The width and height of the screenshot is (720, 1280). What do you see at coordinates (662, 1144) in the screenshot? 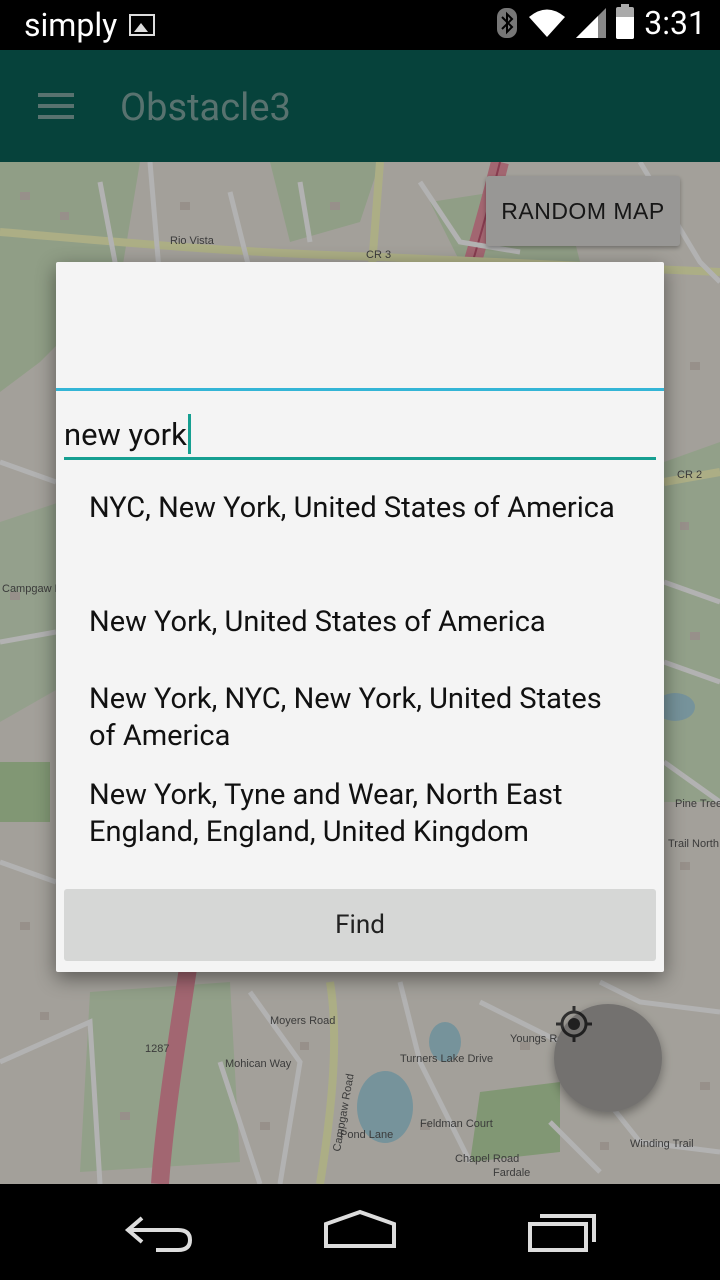
I see `map-label-winding-trail: Winding Trail` at bounding box center [662, 1144].